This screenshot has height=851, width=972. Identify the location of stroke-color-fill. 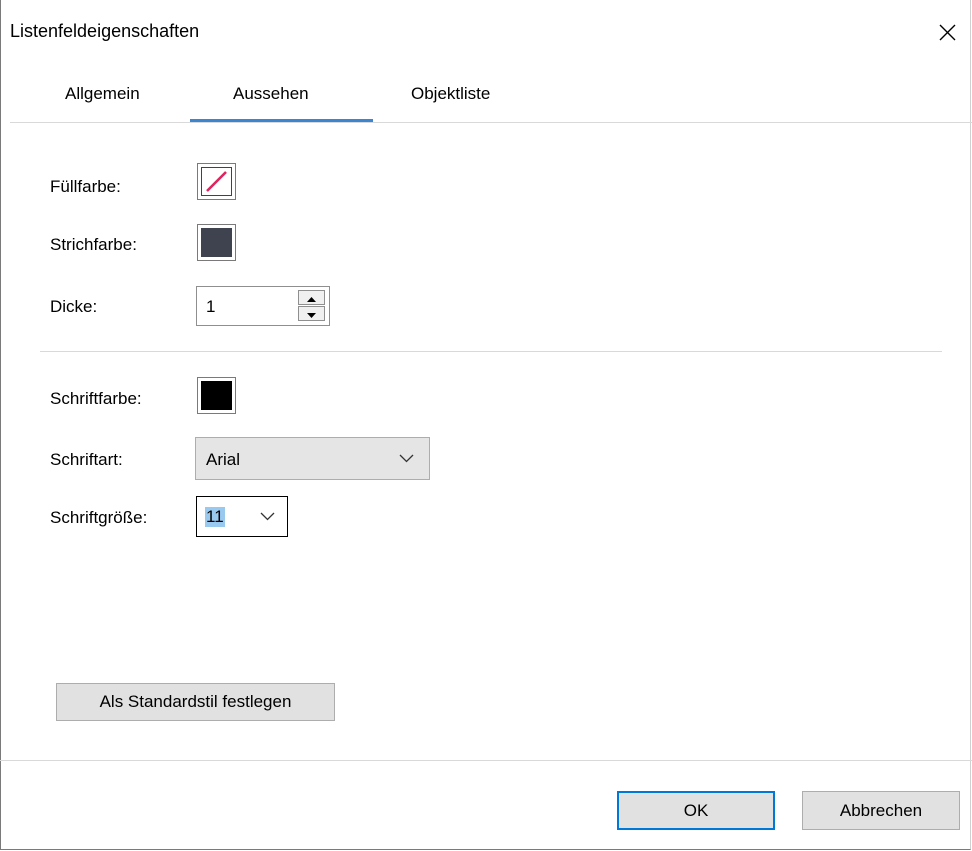
(216, 242).